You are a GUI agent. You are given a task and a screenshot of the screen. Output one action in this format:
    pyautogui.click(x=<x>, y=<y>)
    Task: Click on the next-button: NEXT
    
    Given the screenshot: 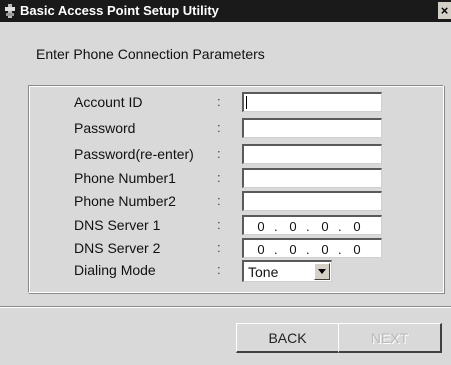 What is the action you would take?
    pyautogui.click(x=390, y=338)
    